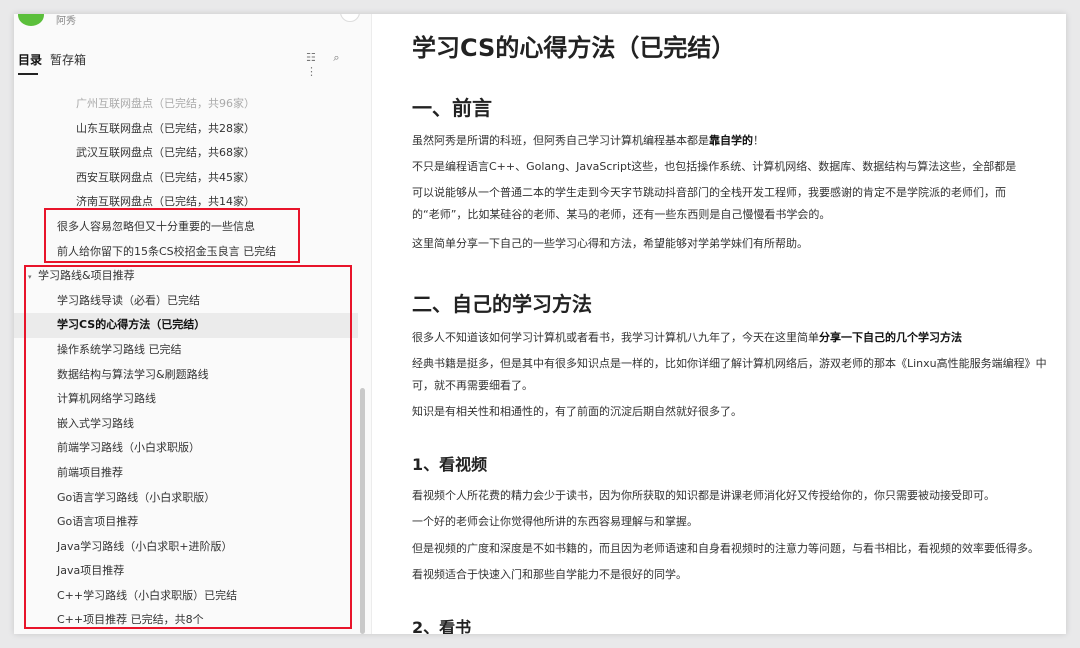 The image size is (1080, 648). I want to click on toc-item: 学习路线导读（必看）已完结, so click(186, 301).